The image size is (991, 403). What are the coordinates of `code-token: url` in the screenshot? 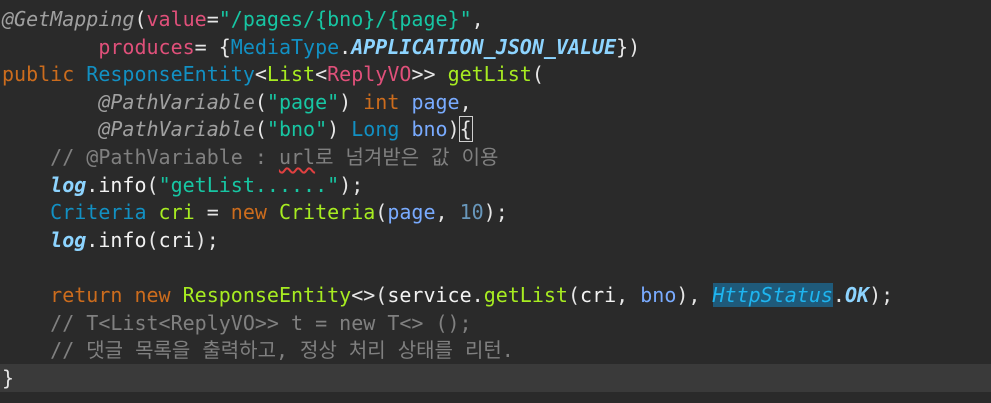 It's located at (297, 157).